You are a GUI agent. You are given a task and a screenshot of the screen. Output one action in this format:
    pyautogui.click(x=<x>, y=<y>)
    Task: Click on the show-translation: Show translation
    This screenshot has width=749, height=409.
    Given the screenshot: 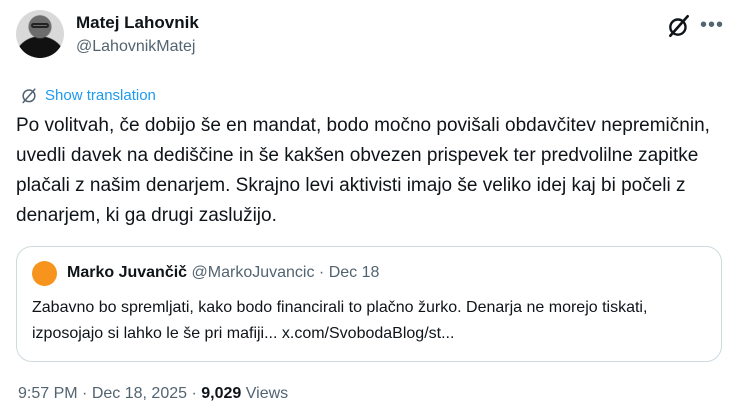 What is the action you would take?
    pyautogui.click(x=87, y=95)
    